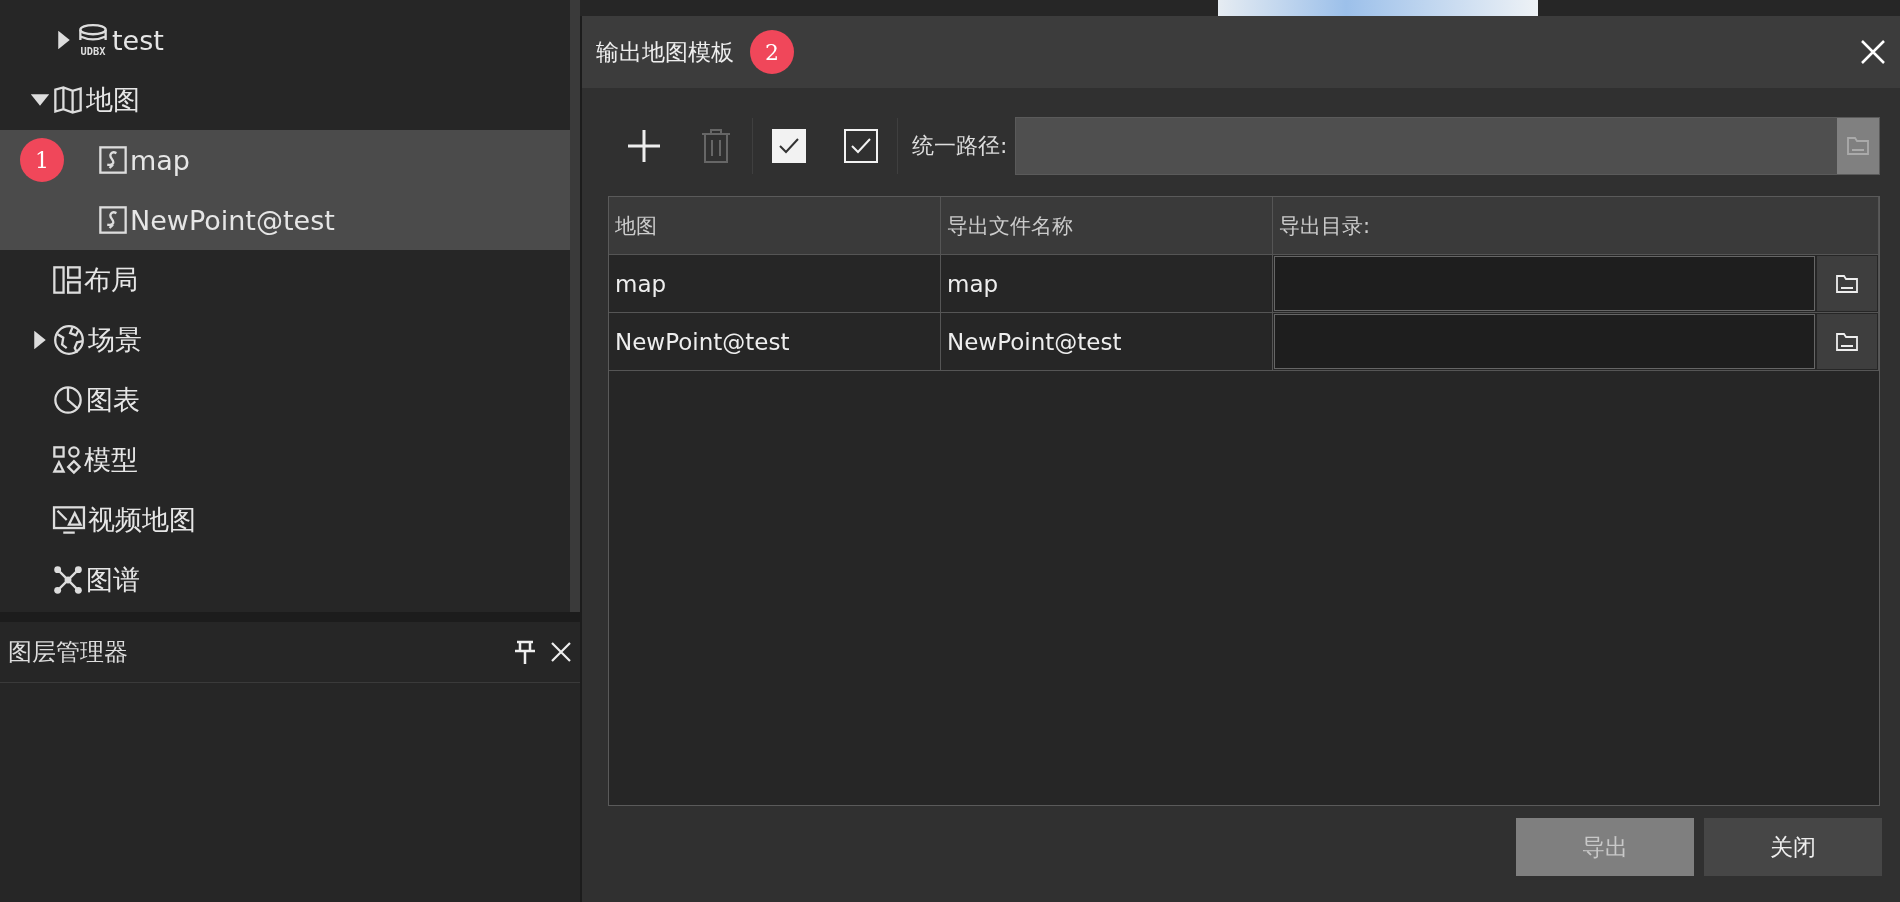 The image size is (1900, 902). I want to click on close-button: 关闭, so click(1793, 847).